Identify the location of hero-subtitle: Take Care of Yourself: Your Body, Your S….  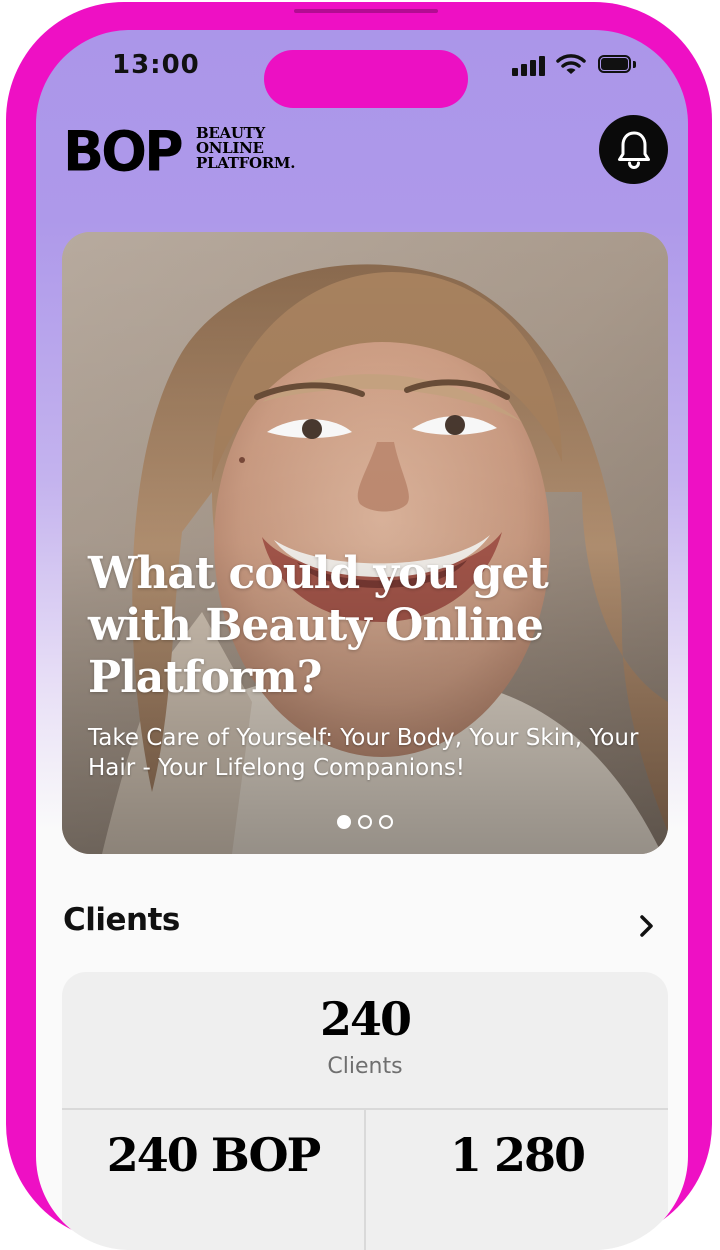
(363, 753).